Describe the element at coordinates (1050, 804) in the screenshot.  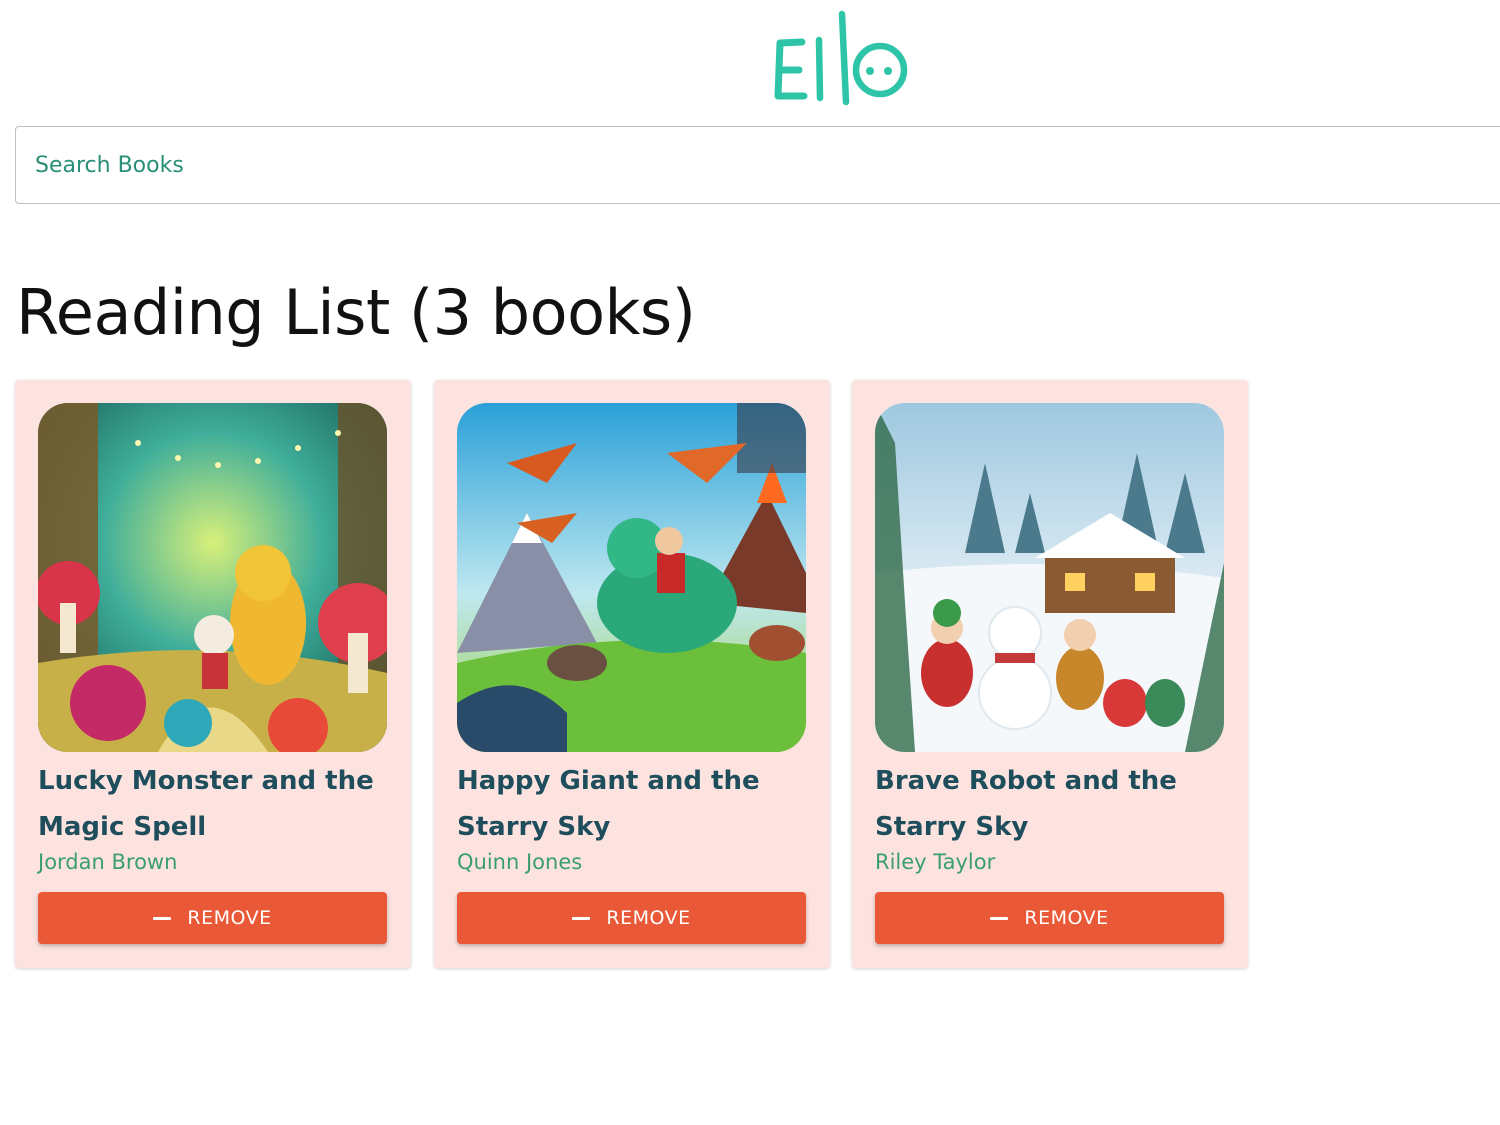
I see `book-title: Brave Robot and the Starry Sky` at that location.